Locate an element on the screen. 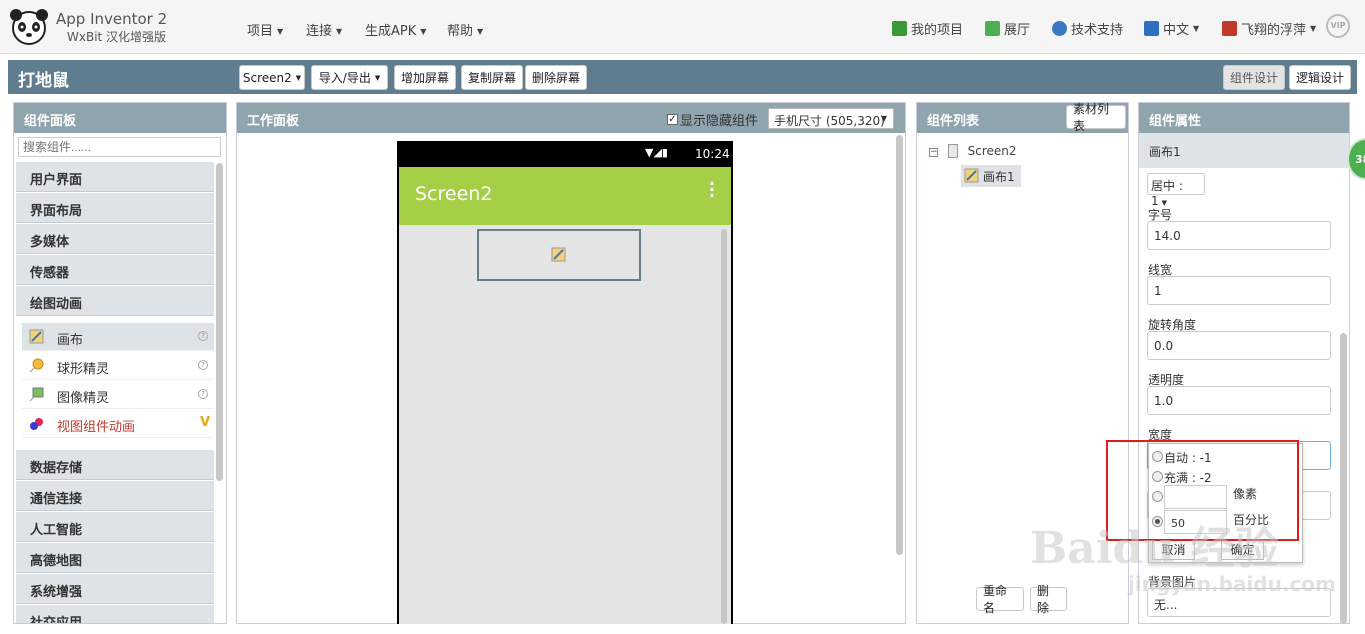  rotation-input: 0.0 is located at coordinates (1239, 345).